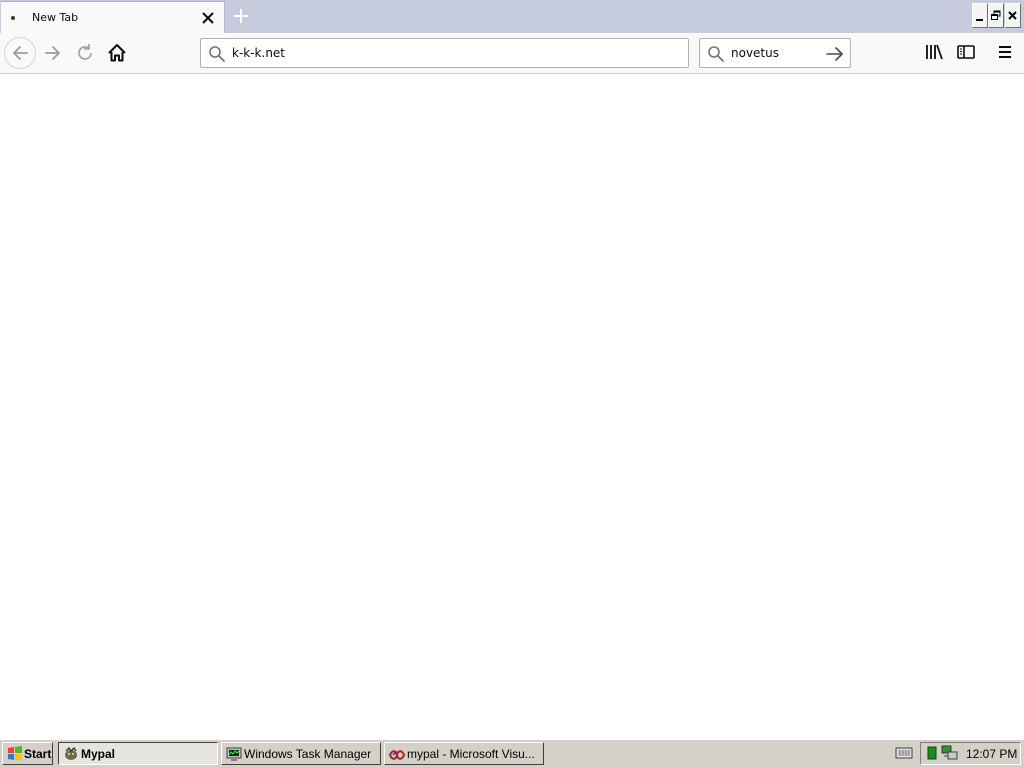 The image size is (1024, 768). What do you see at coordinates (980, 15) in the screenshot?
I see `minimize-button` at bounding box center [980, 15].